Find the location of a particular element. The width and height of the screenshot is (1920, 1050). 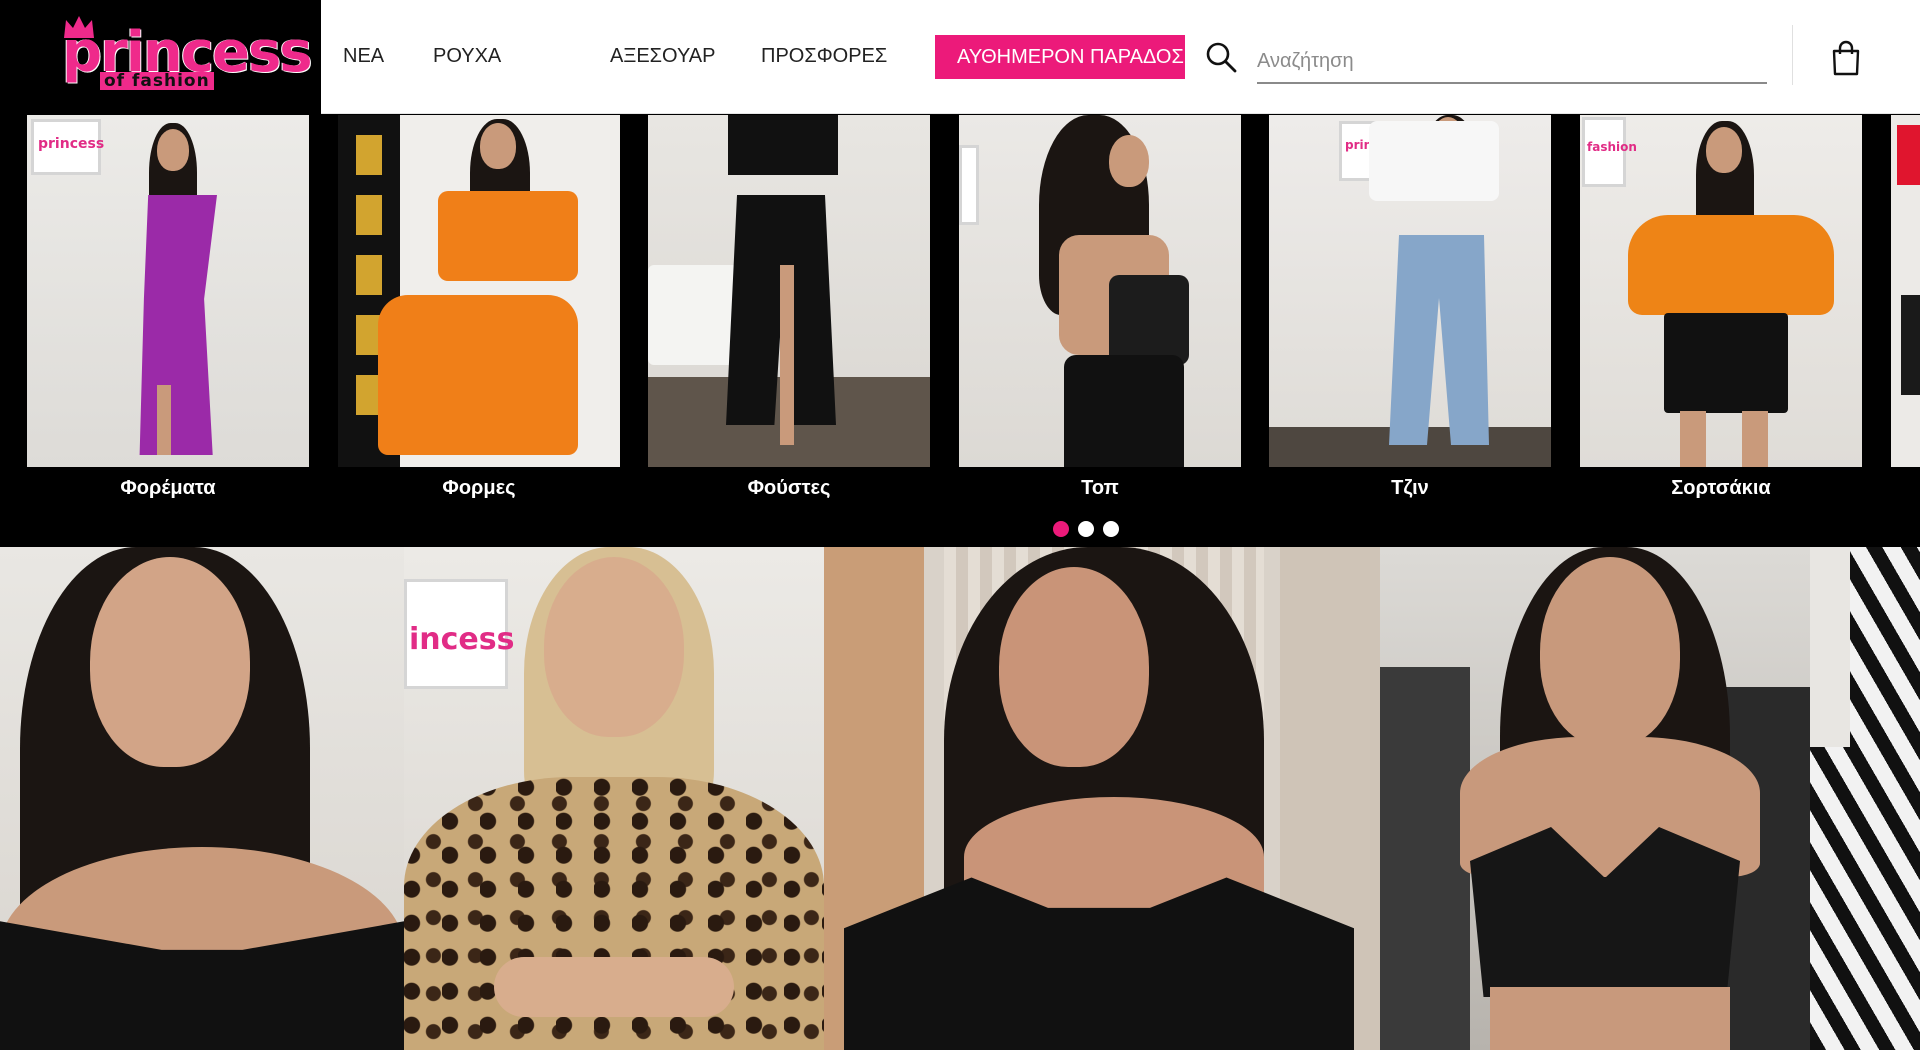

category-image: fashion is located at coordinates (1721, 291).